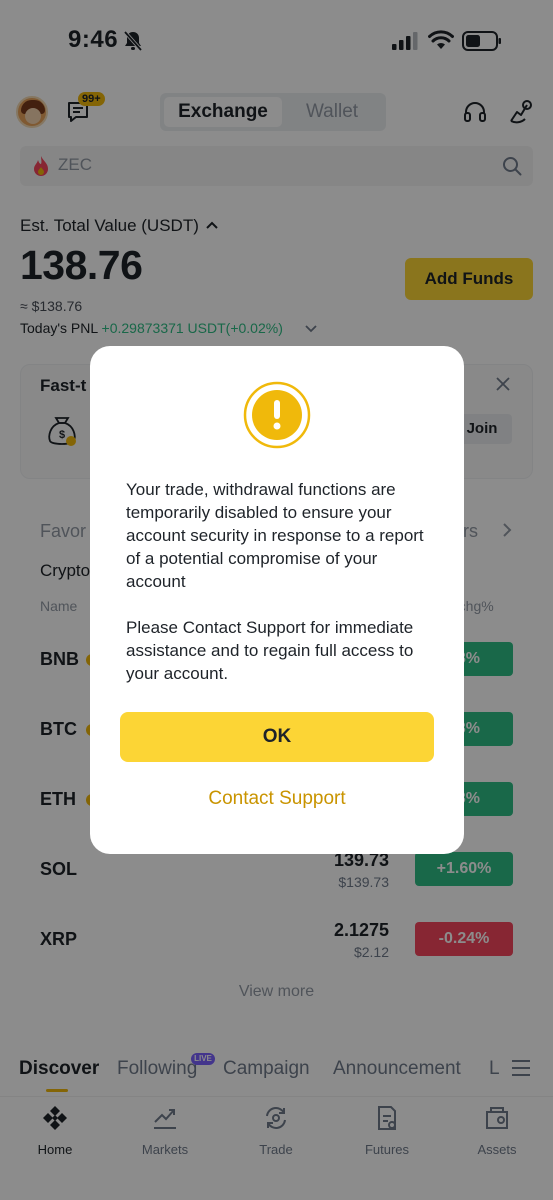  I want to click on warning-icon, so click(277, 415).